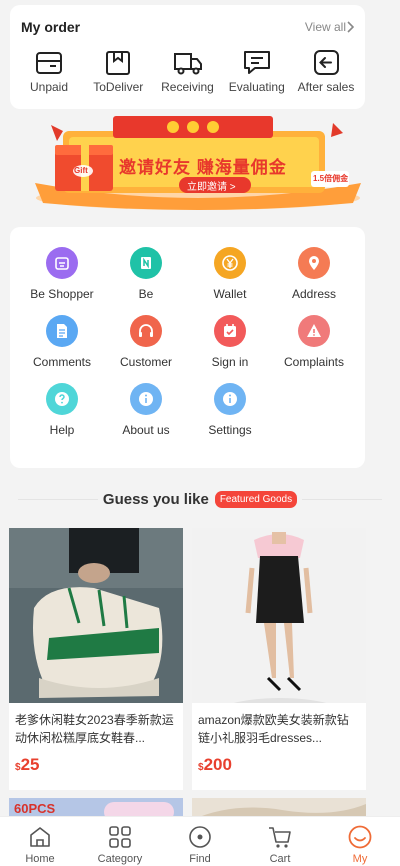 This screenshot has width=400, height=866. I want to click on service-address: Address, so click(314, 274).